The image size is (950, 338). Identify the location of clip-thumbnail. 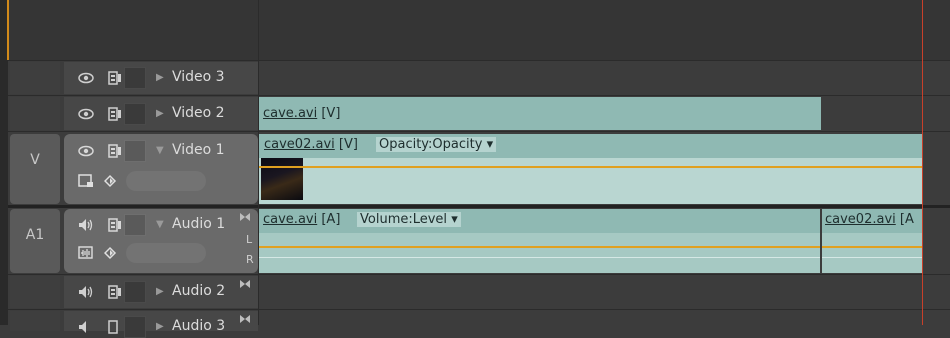
(282, 179).